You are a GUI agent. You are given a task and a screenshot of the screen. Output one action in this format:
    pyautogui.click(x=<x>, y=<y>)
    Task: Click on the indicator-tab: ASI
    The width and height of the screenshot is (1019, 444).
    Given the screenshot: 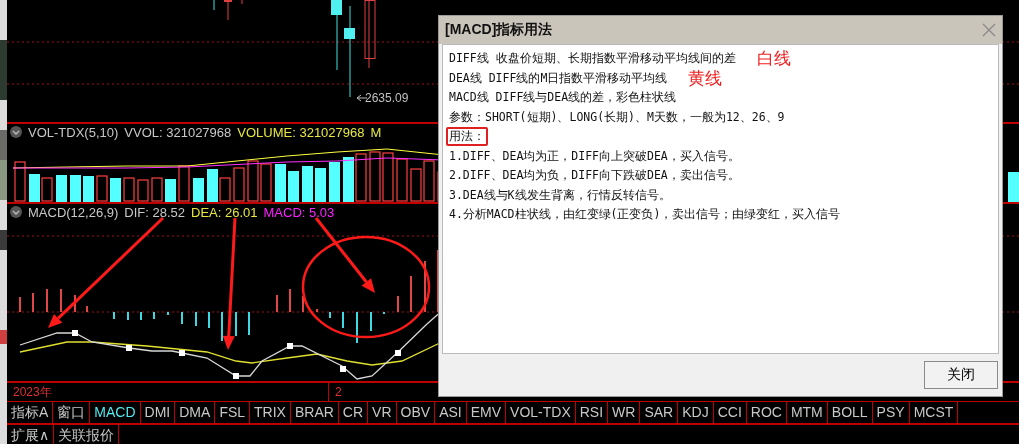 What is the action you would take?
    pyautogui.click(x=451, y=412)
    